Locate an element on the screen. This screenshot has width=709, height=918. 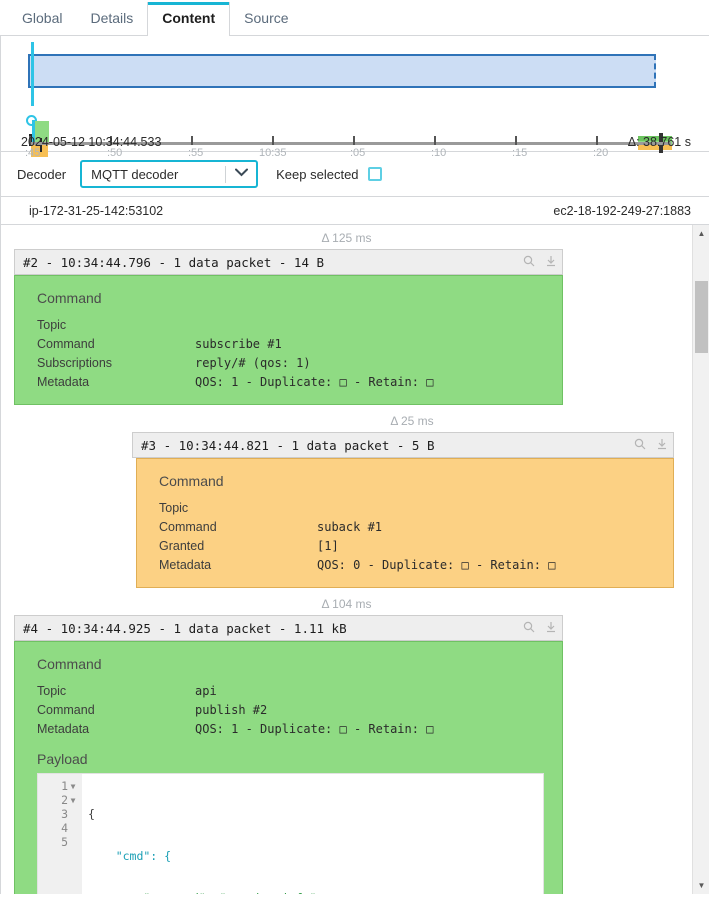
packet-field-row: Subscriptions reply/# (qos: 1) is located at coordinates (288, 363).